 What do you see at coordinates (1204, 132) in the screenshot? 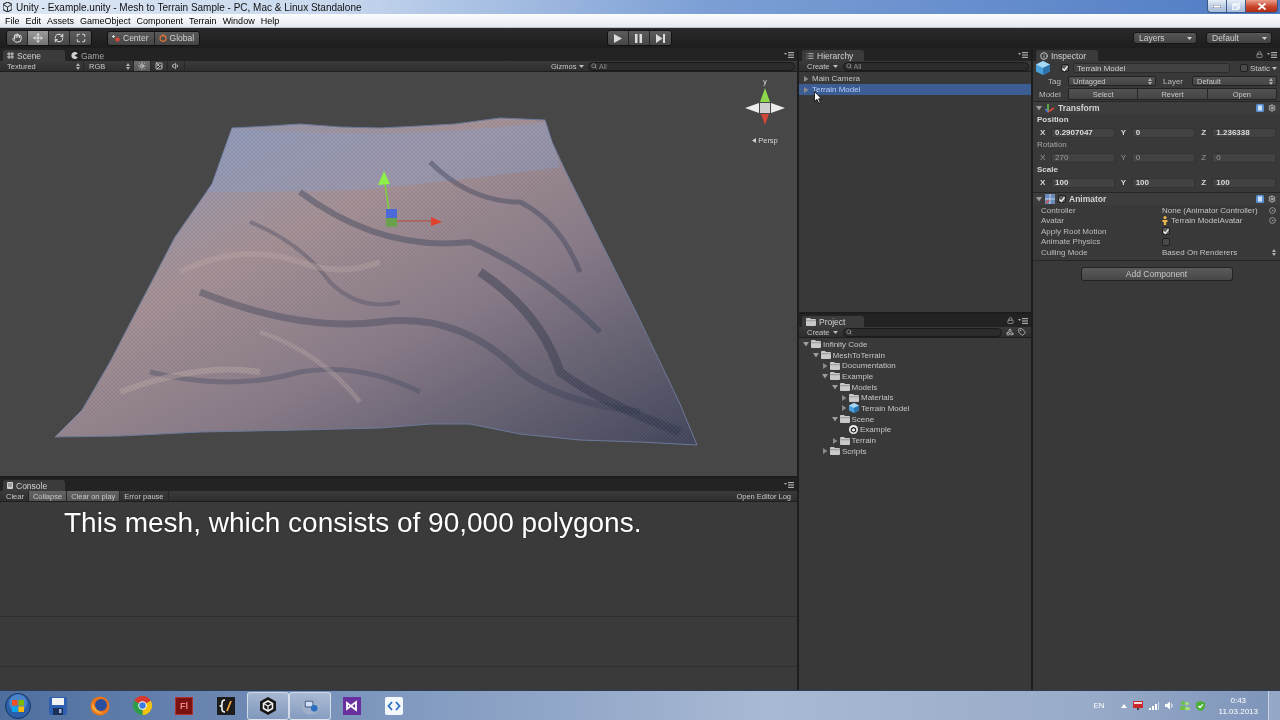
I see `axis-letter: Z` at bounding box center [1204, 132].